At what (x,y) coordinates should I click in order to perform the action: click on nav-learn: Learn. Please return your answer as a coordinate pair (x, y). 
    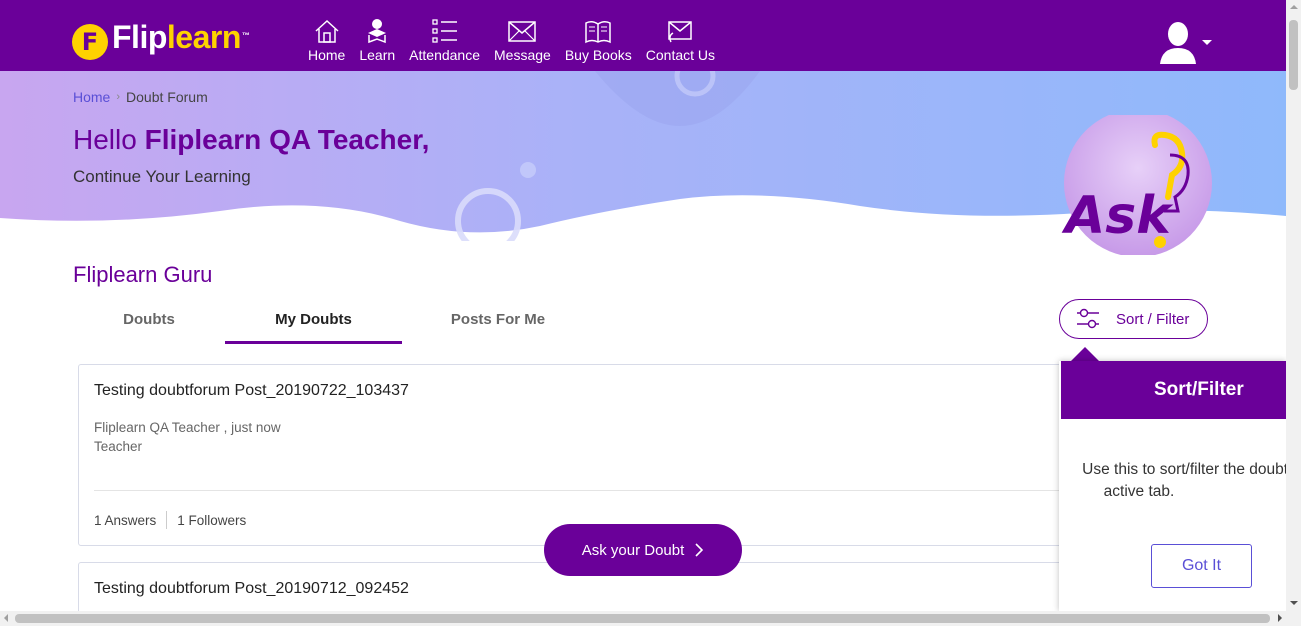
    Looking at the image, I should click on (377, 40).